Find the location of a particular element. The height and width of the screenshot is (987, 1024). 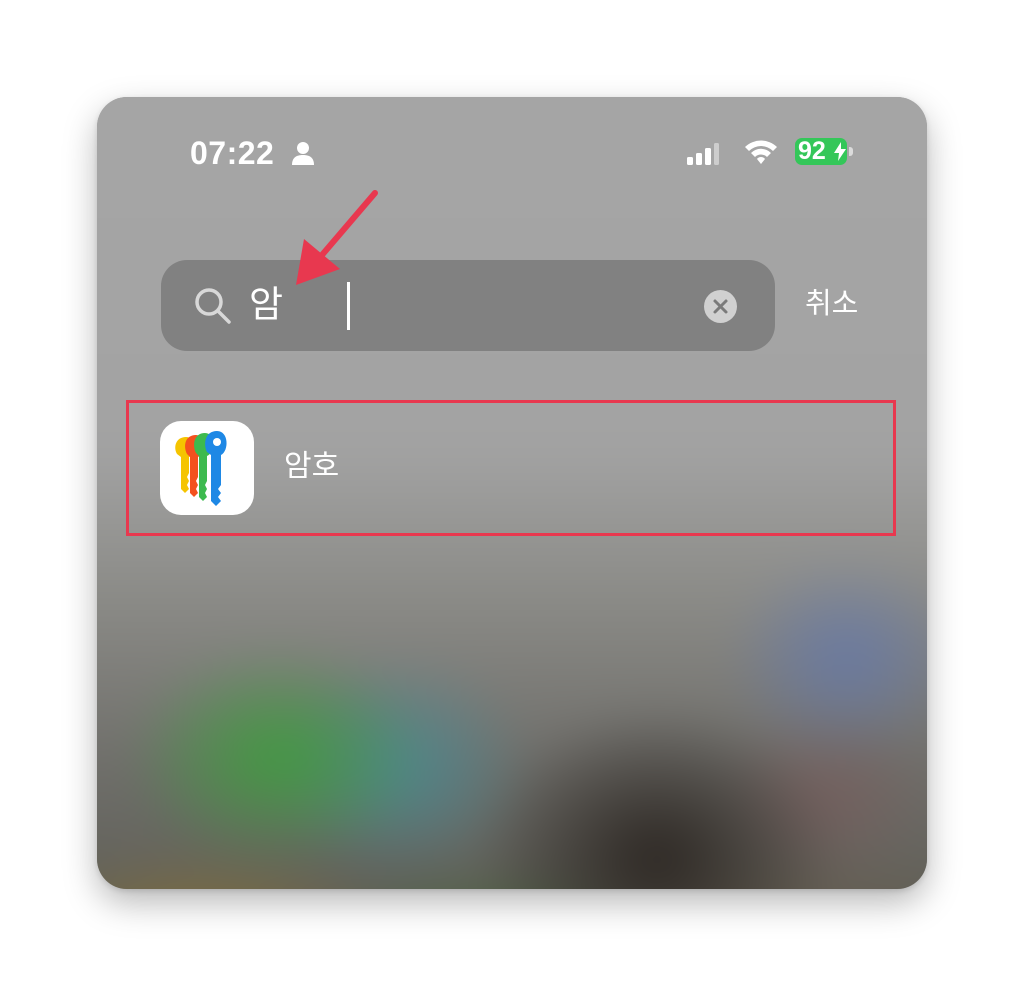

annotation-arrow-icon is located at coordinates (337, 237).